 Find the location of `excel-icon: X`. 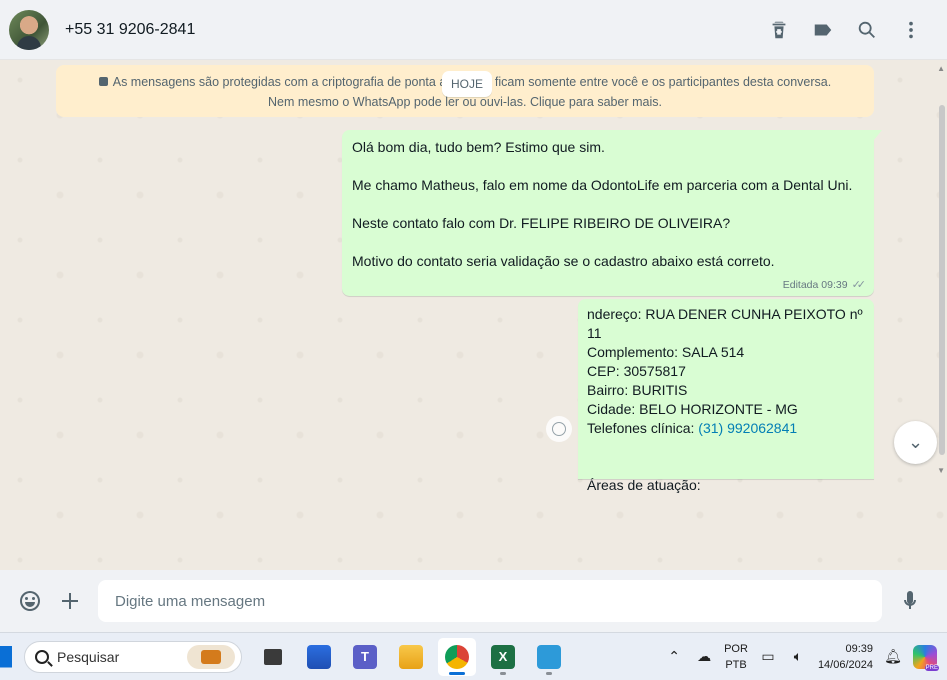

excel-icon: X is located at coordinates (503, 657).